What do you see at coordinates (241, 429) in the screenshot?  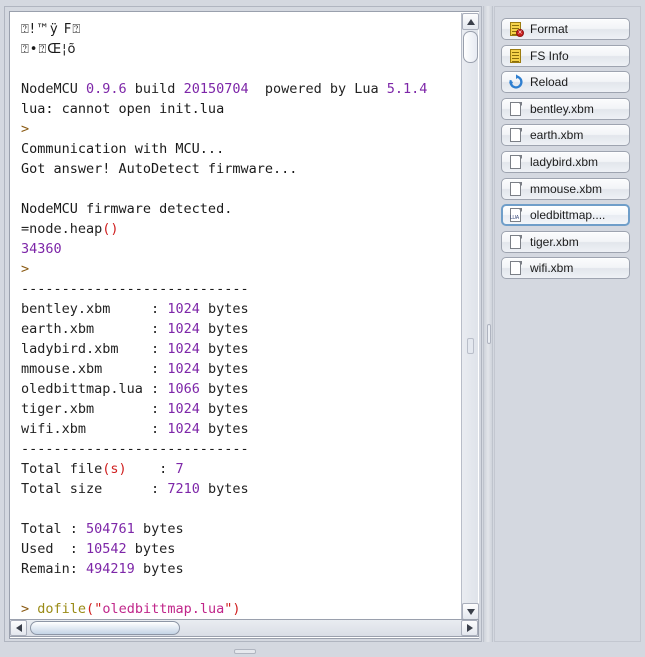 I see `console-line: wifi.xbm : 1024 bytes` at bounding box center [241, 429].